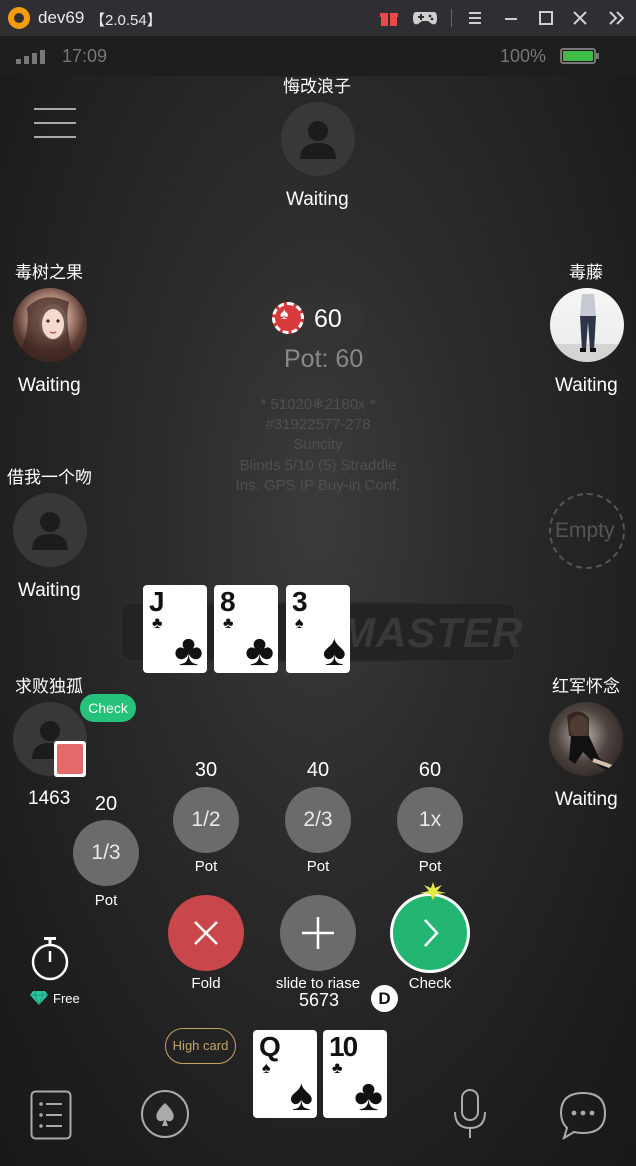 This screenshot has width=636, height=1166. I want to click on plus-icon, so click(318, 933).